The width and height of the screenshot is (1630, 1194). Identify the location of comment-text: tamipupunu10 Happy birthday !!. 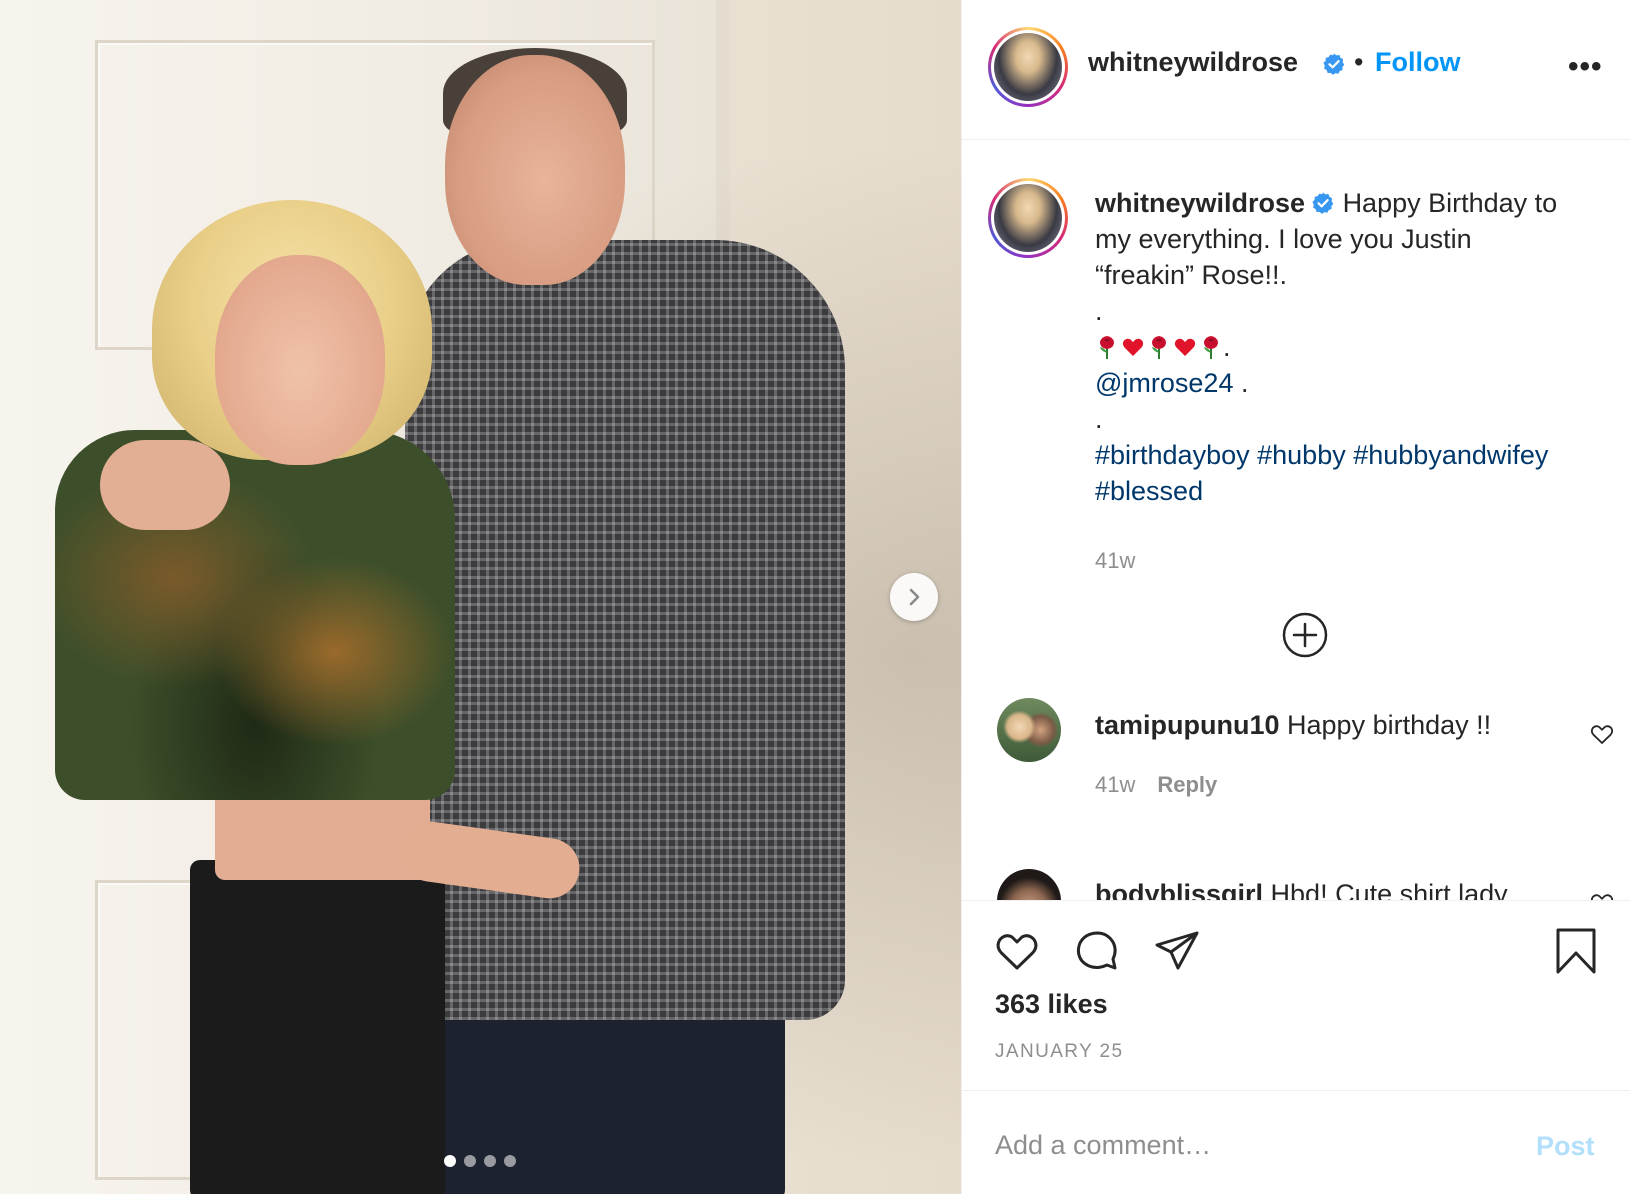
(1293, 725).